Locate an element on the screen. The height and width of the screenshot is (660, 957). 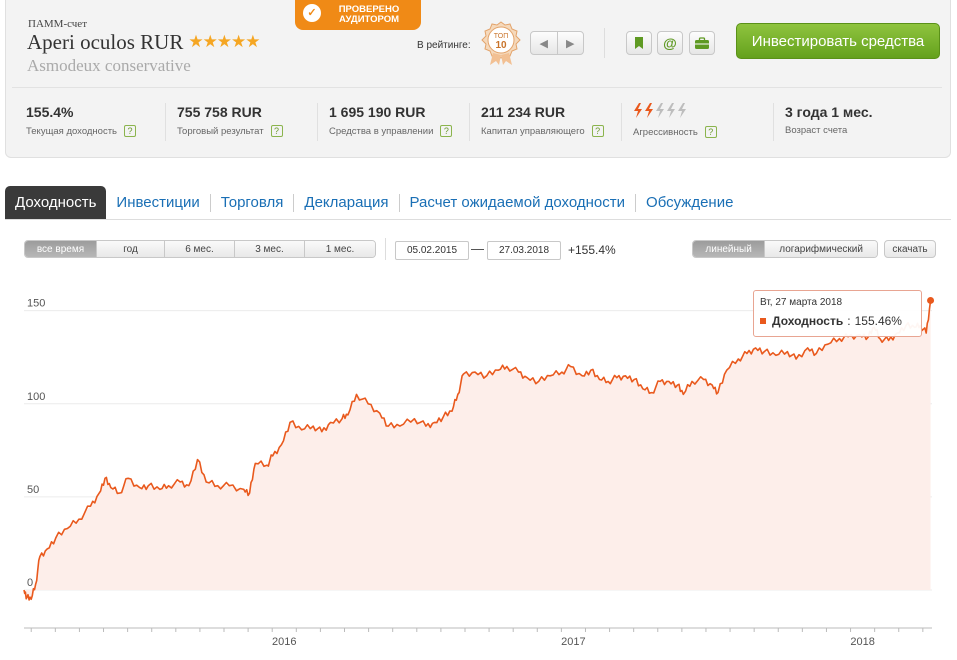
x-tick-label: 2018 is located at coordinates (862, 642).